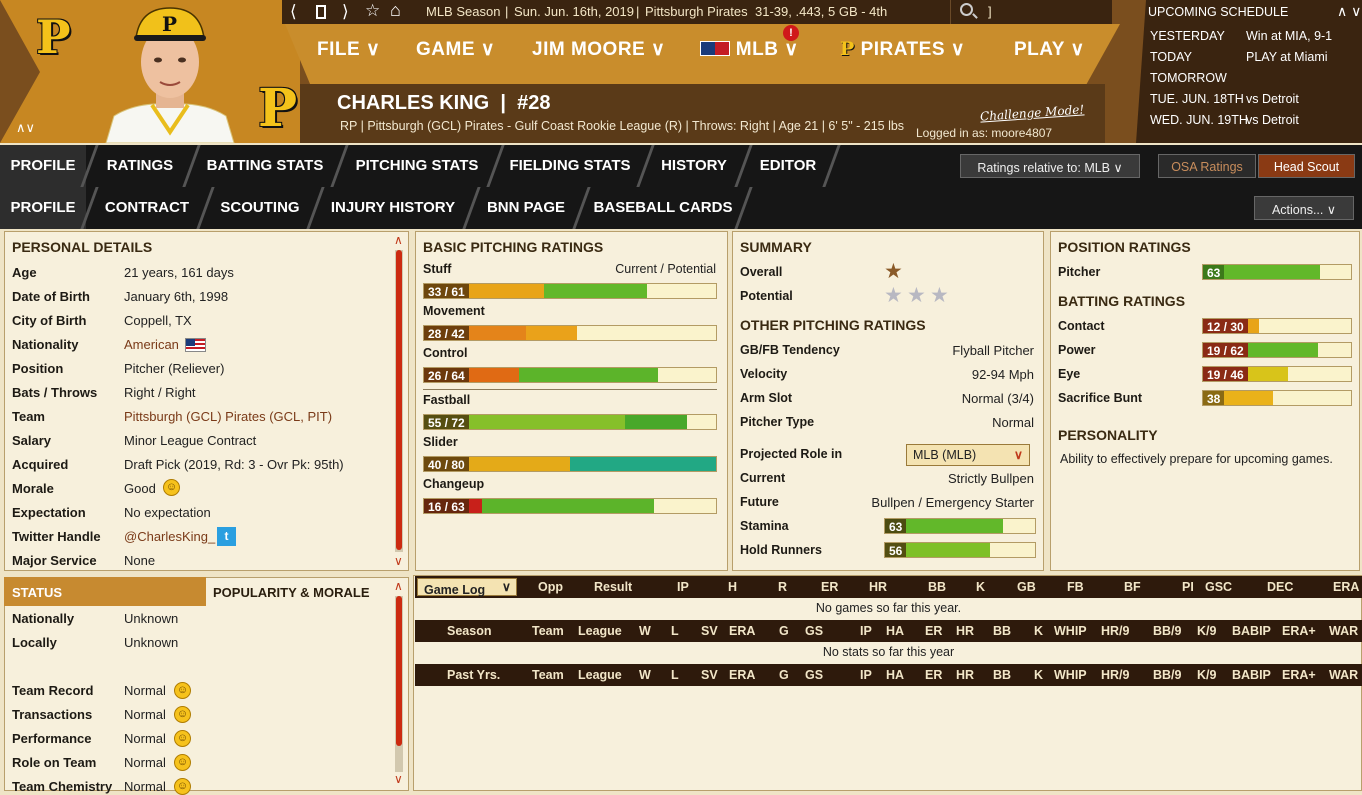 The height and width of the screenshot is (795, 1362). Describe the element at coordinates (345, 12) in the screenshot. I see `forward-icon: ⟩` at that location.